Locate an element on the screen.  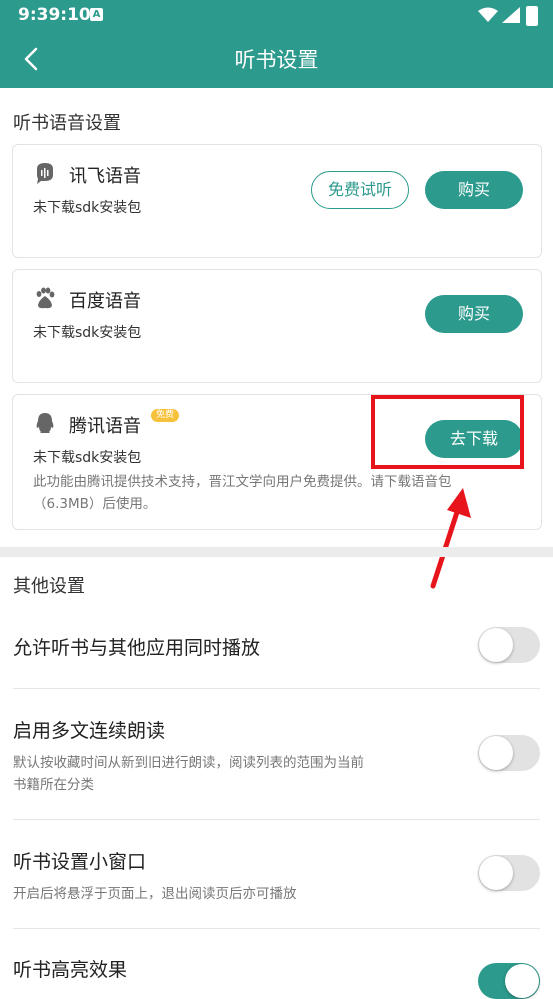
setting-highlight-title: 听书高亮效果 is located at coordinates (70, 970).